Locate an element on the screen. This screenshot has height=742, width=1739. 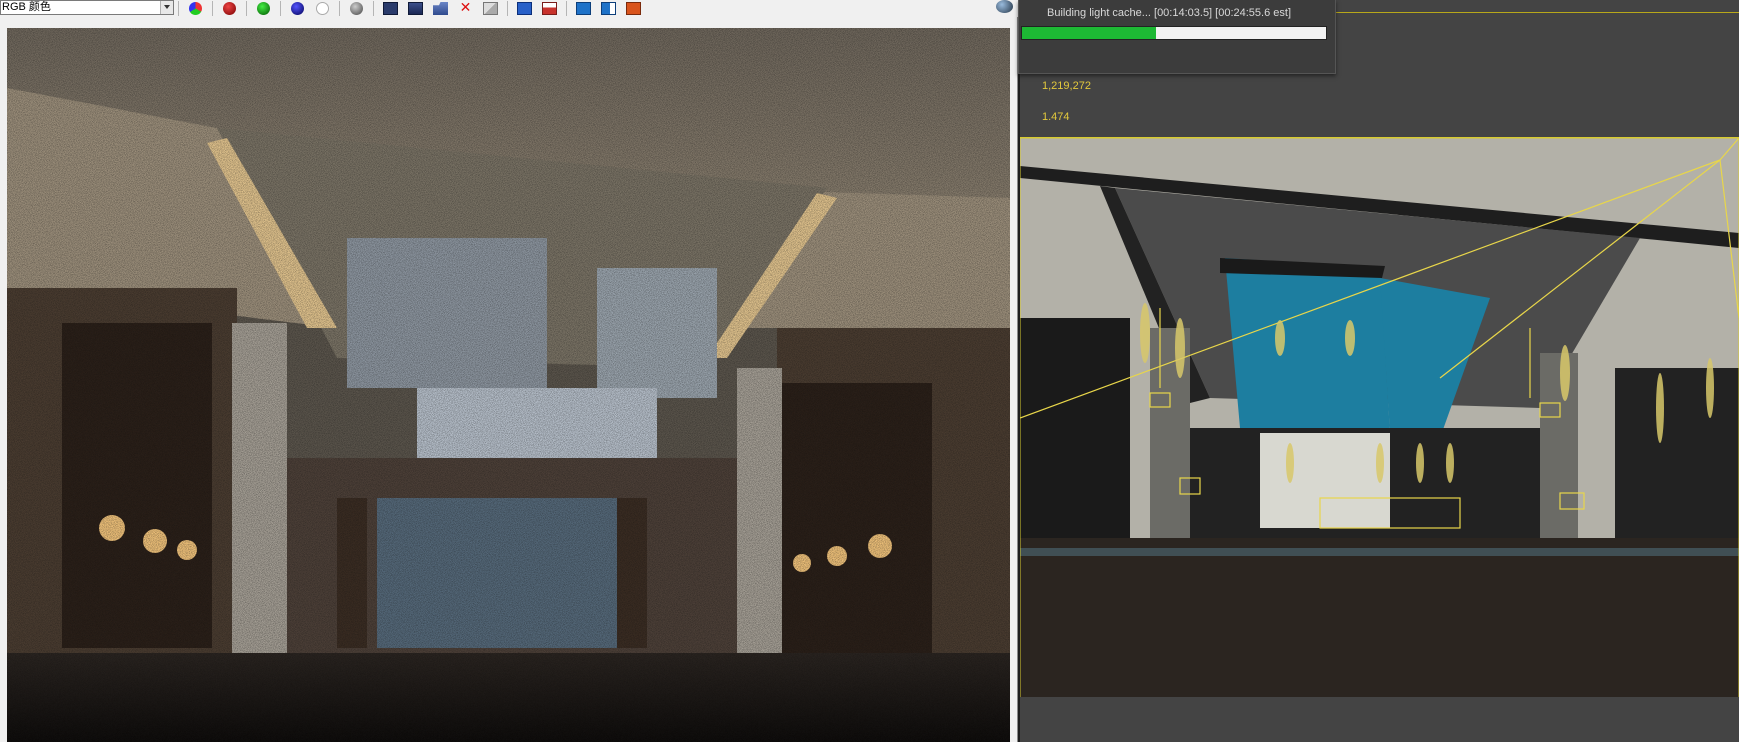
blue-channel-button is located at coordinates (297, 9).